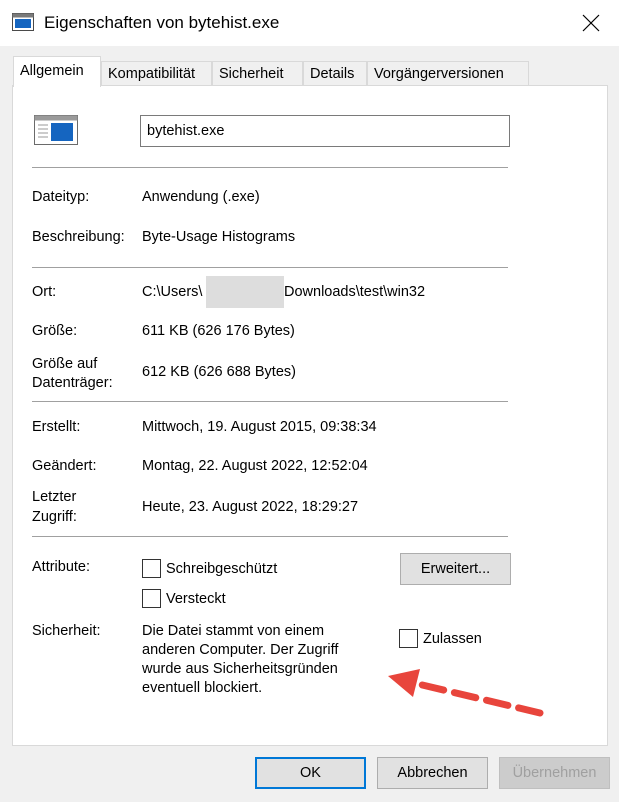  What do you see at coordinates (448, 73) in the screenshot?
I see `tab-vorgaengerversionen: Vorgängerversionen` at bounding box center [448, 73].